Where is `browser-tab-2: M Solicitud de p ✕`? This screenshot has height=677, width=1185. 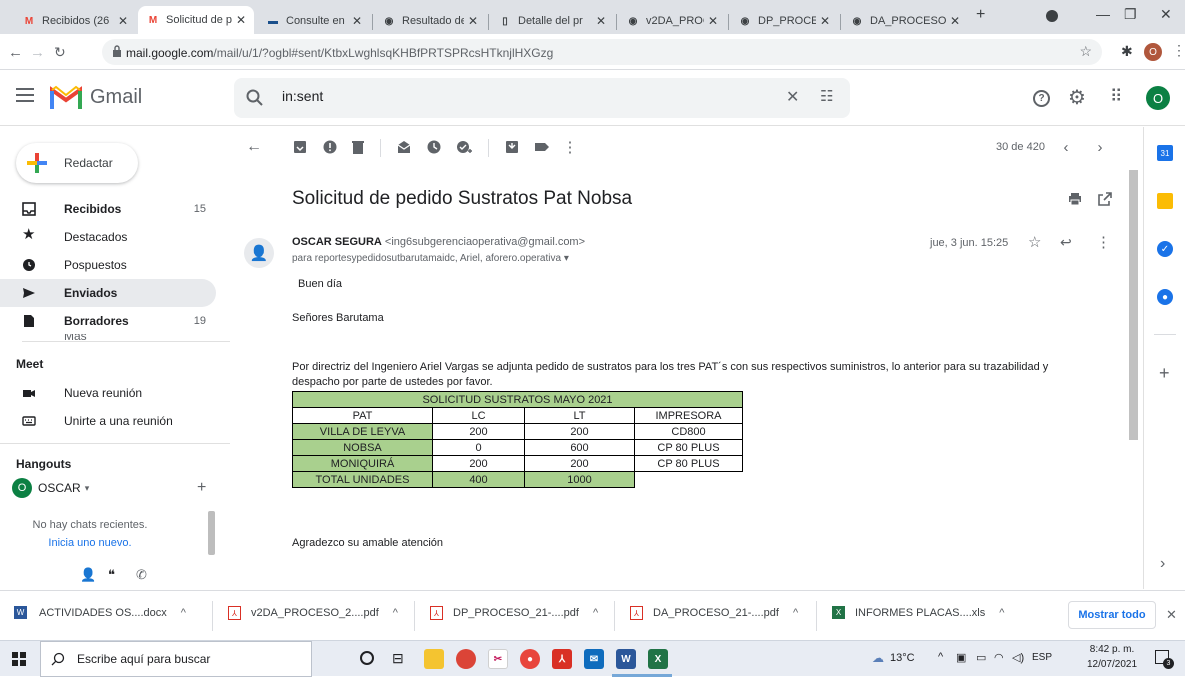
browser-tab-2: M Solicitud de p ✕ is located at coordinates (196, 20).